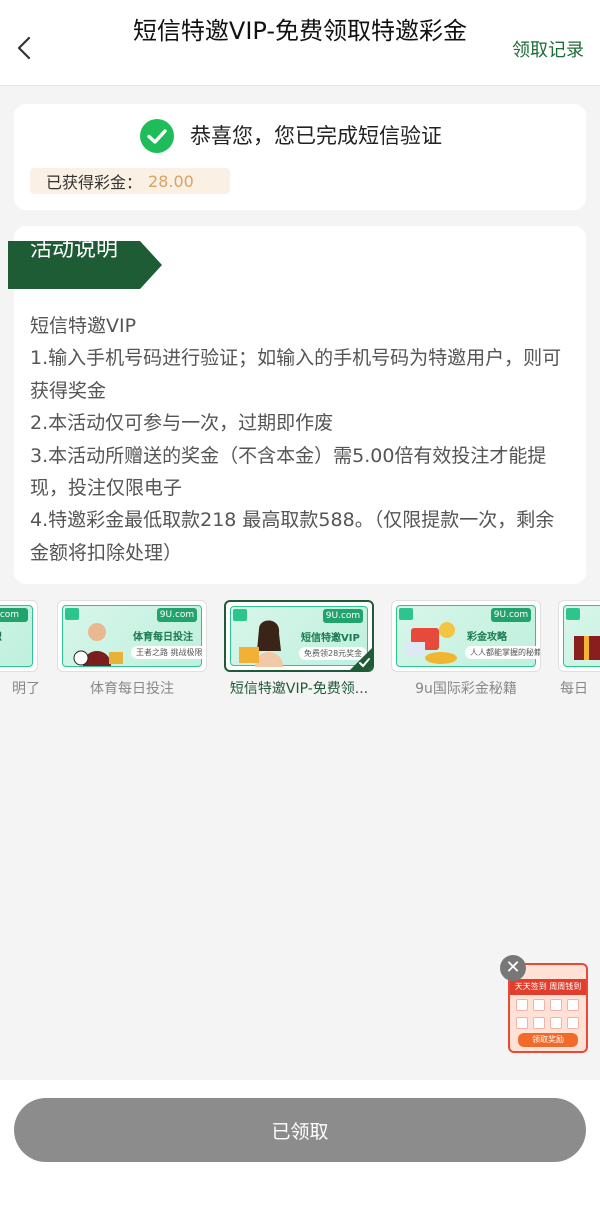 The width and height of the screenshot is (600, 1217). I want to click on thumb-headline: 短信特邀VIP, so click(330, 638).